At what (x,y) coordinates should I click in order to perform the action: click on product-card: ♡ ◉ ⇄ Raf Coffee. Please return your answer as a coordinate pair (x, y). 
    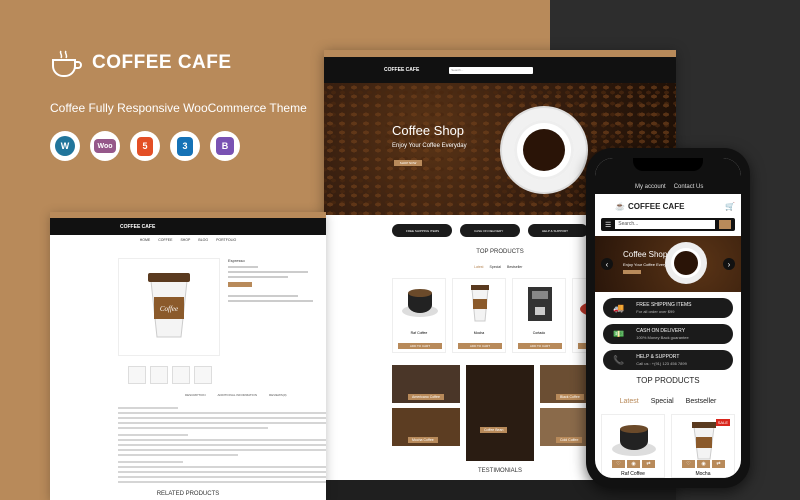
    Looking at the image, I should click on (633, 446).